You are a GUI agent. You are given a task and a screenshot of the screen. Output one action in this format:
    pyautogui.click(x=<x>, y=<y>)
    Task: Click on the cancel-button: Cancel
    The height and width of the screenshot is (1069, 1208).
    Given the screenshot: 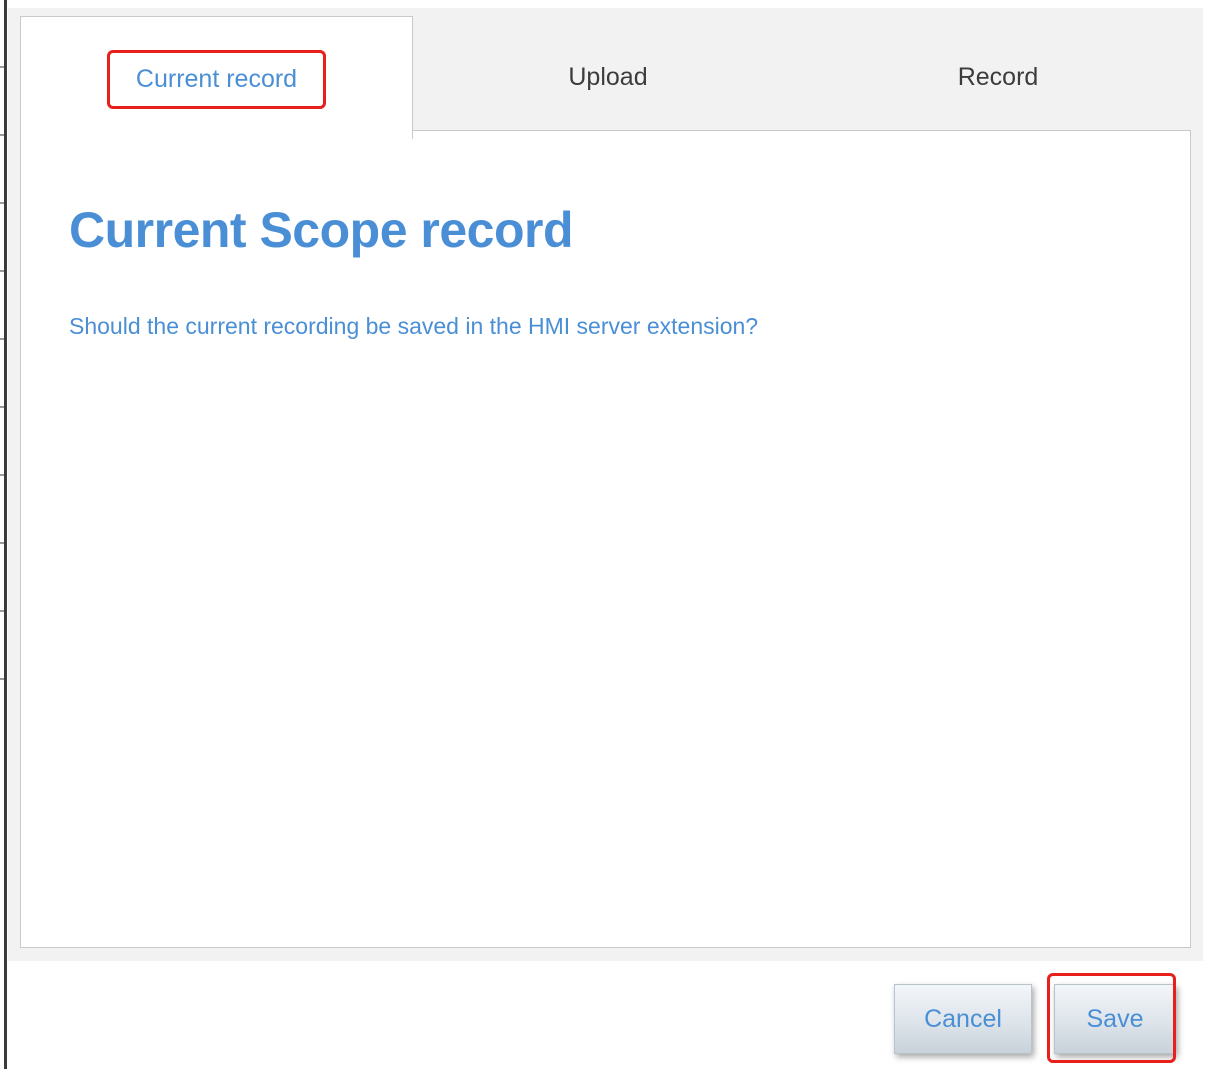 What is the action you would take?
    pyautogui.click(x=963, y=1019)
    